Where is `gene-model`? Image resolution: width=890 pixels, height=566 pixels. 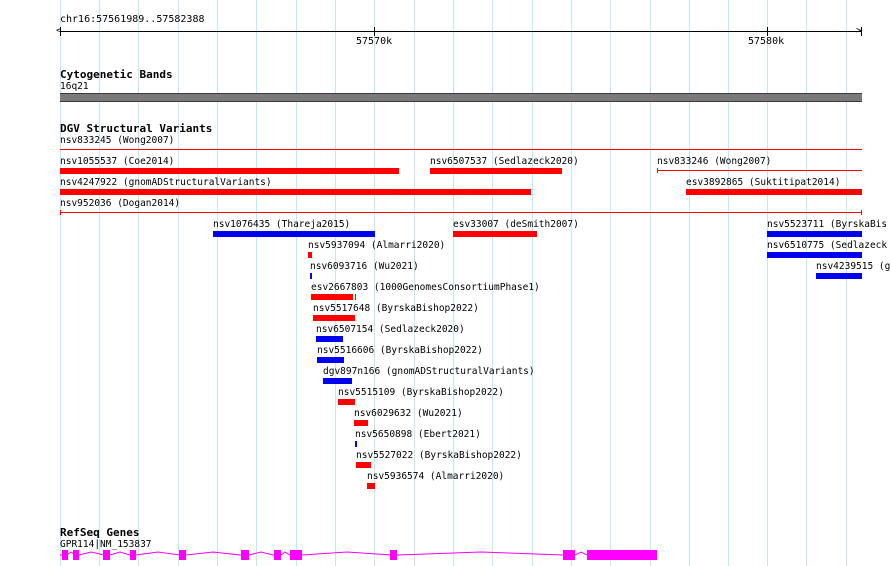
gene-model is located at coordinates (445, 555).